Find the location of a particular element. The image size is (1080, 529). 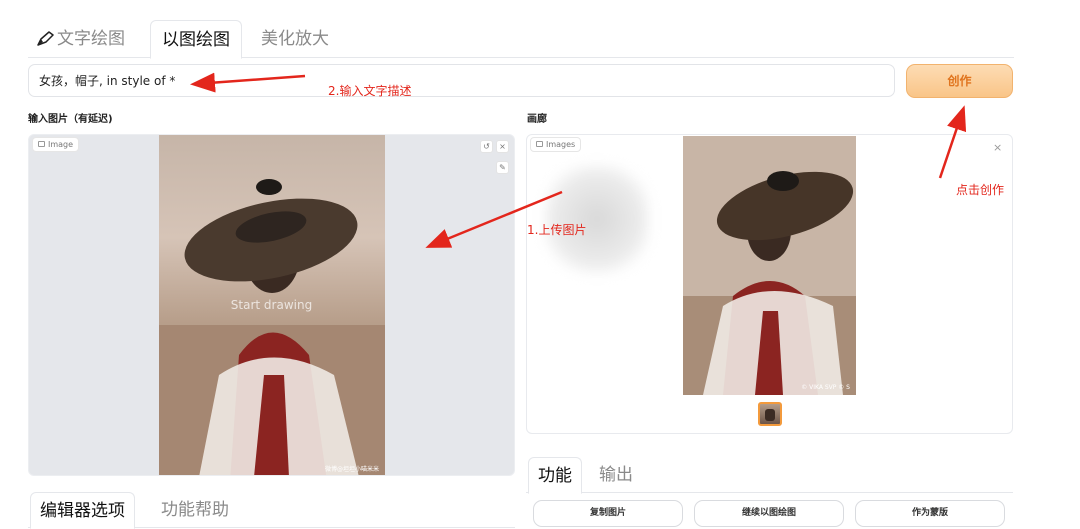

input-image-label: 输入图片（有延迟) is located at coordinates (70, 119).